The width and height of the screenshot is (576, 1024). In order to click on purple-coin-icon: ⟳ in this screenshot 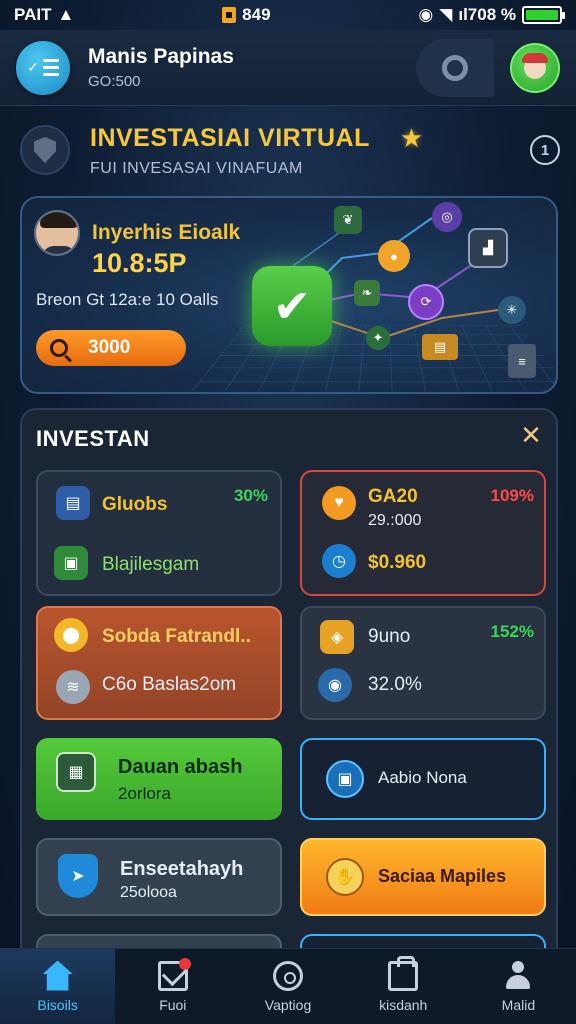, I will do `click(426, 302)`.